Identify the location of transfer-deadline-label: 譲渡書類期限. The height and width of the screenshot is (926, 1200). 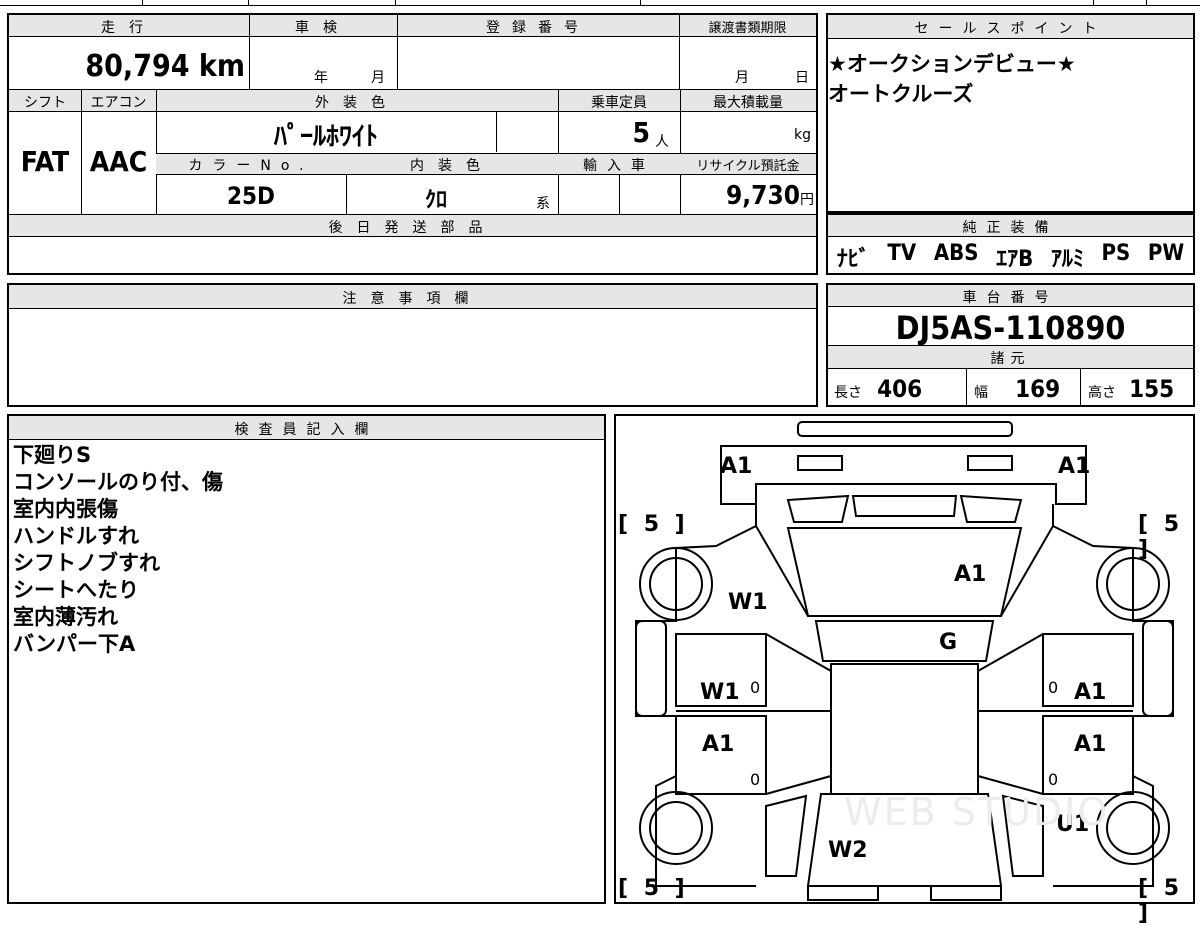
(747, 28).